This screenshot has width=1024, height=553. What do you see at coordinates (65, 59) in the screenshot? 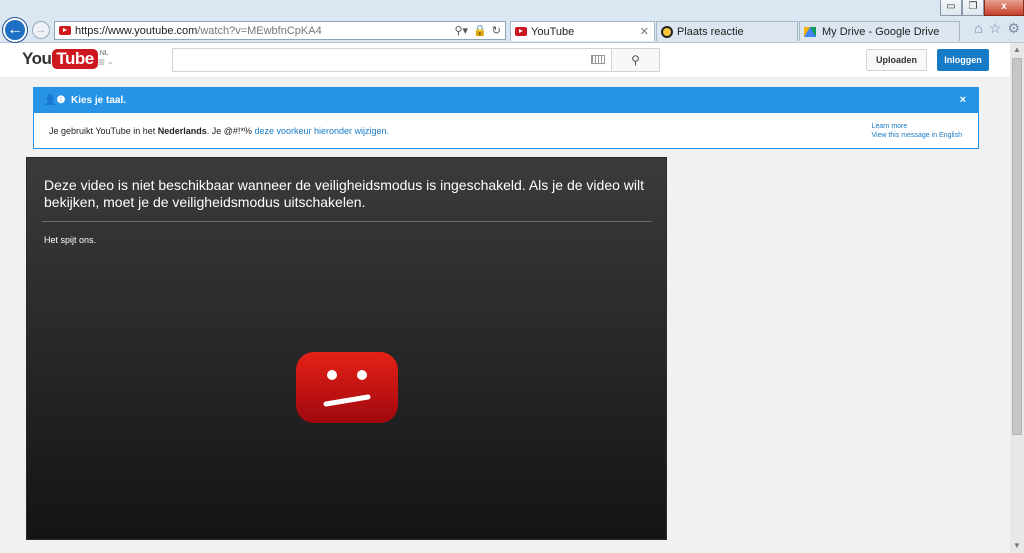
I see `youtube-logo: You Tube NL` at bounding box center [65, 59].